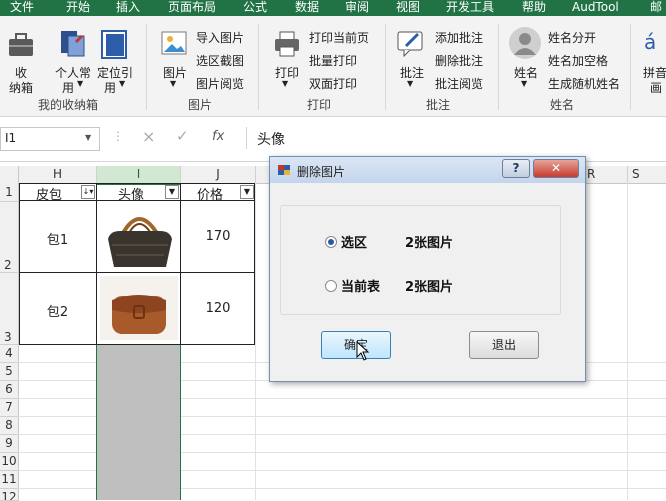 The width and height of the screenshot is (666, 501). I want to click on row-header-4: 4, so click(9, 354).